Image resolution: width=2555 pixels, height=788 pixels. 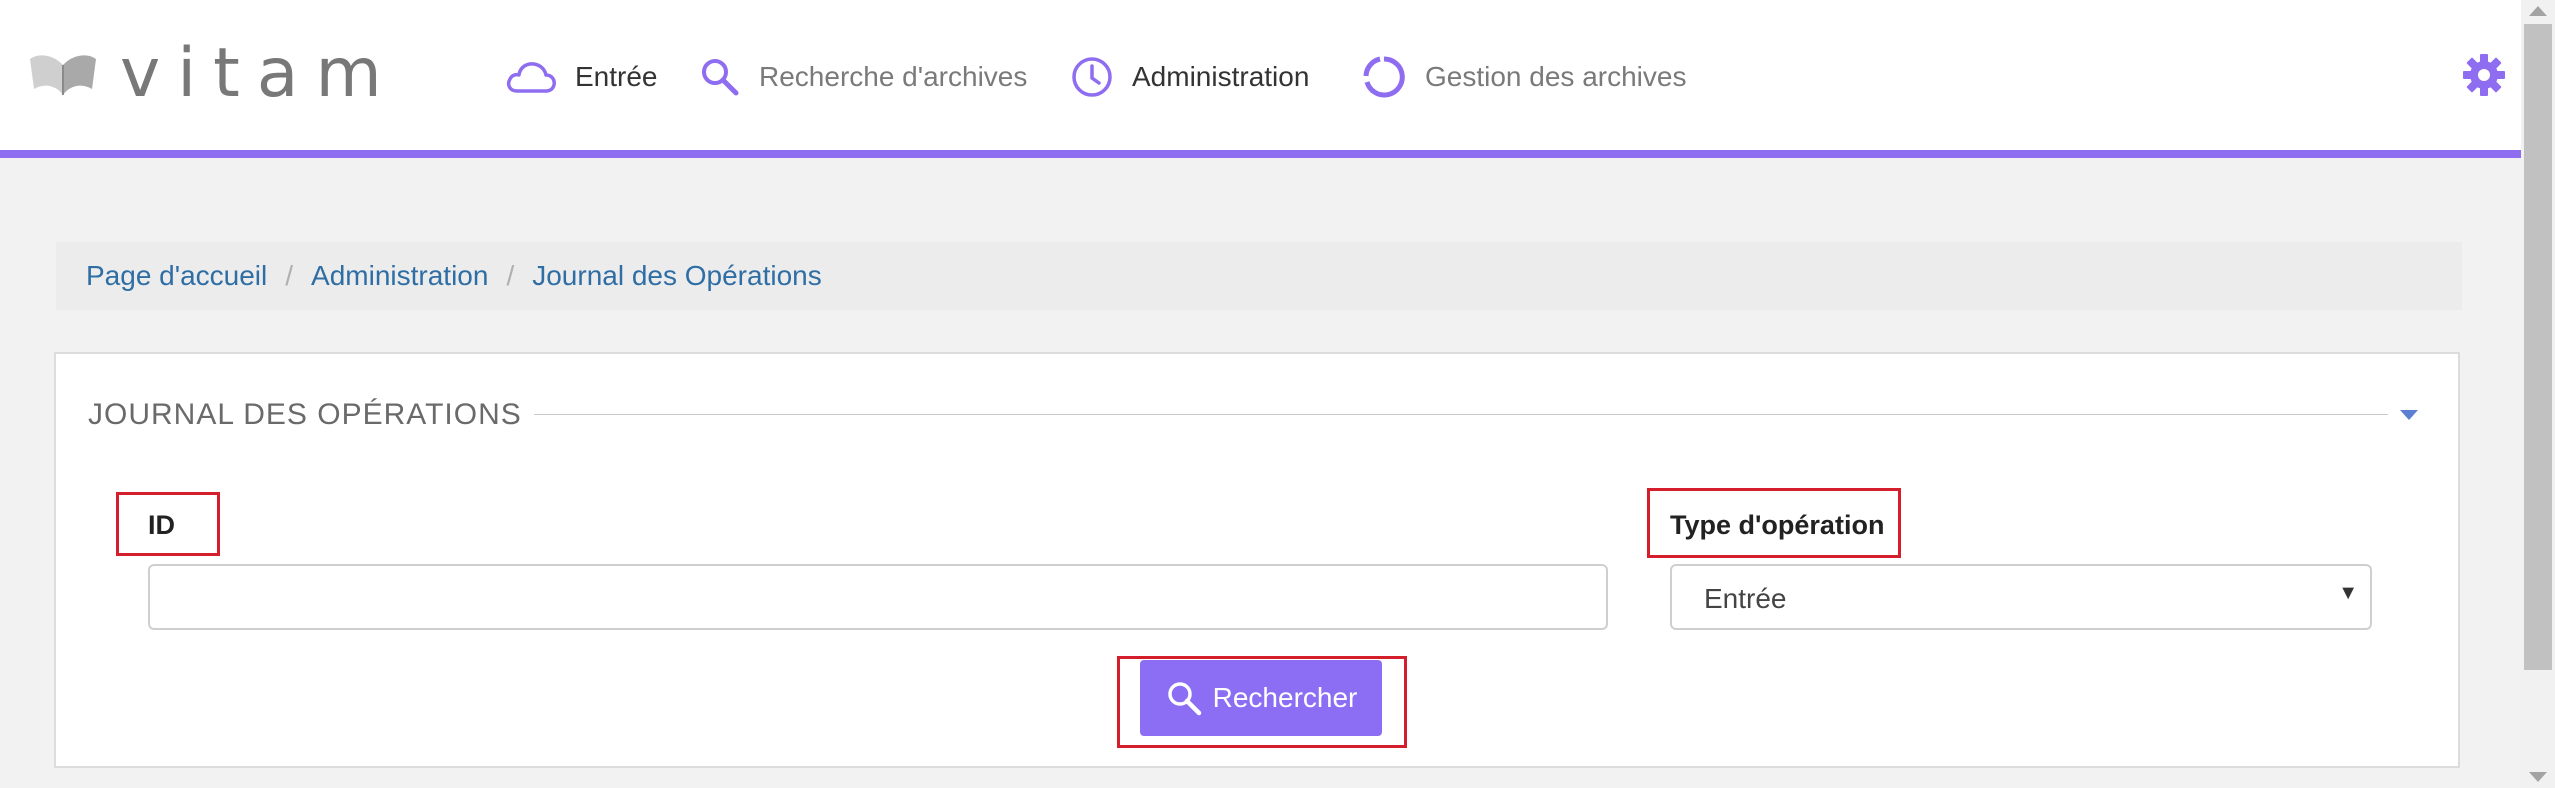 I want to click on nav-label: Entrée, so click(x=616, y=76).